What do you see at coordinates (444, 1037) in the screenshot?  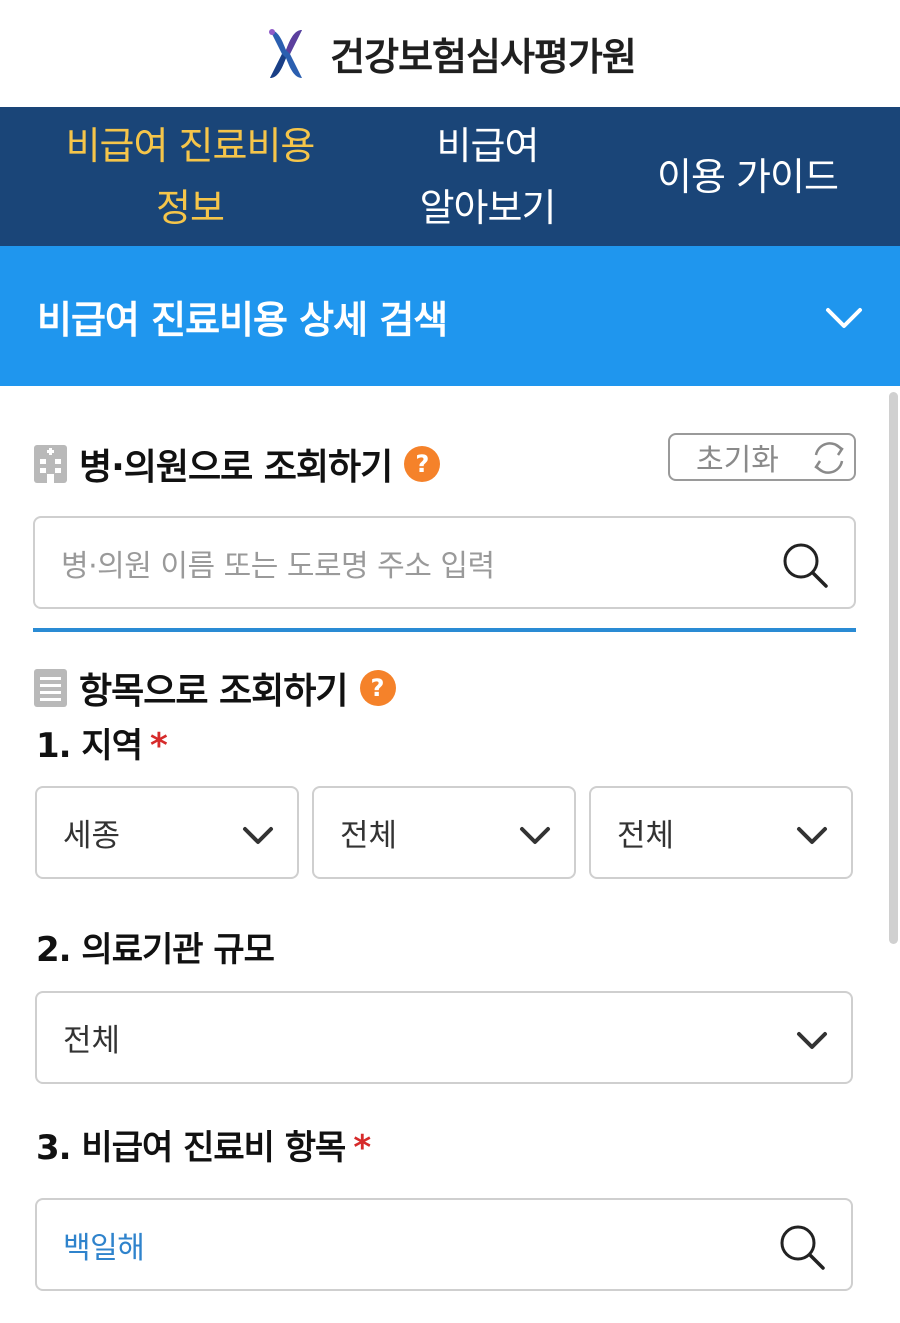 I see `institution-scale-select: 전체` at bounding box center [444, 1037].